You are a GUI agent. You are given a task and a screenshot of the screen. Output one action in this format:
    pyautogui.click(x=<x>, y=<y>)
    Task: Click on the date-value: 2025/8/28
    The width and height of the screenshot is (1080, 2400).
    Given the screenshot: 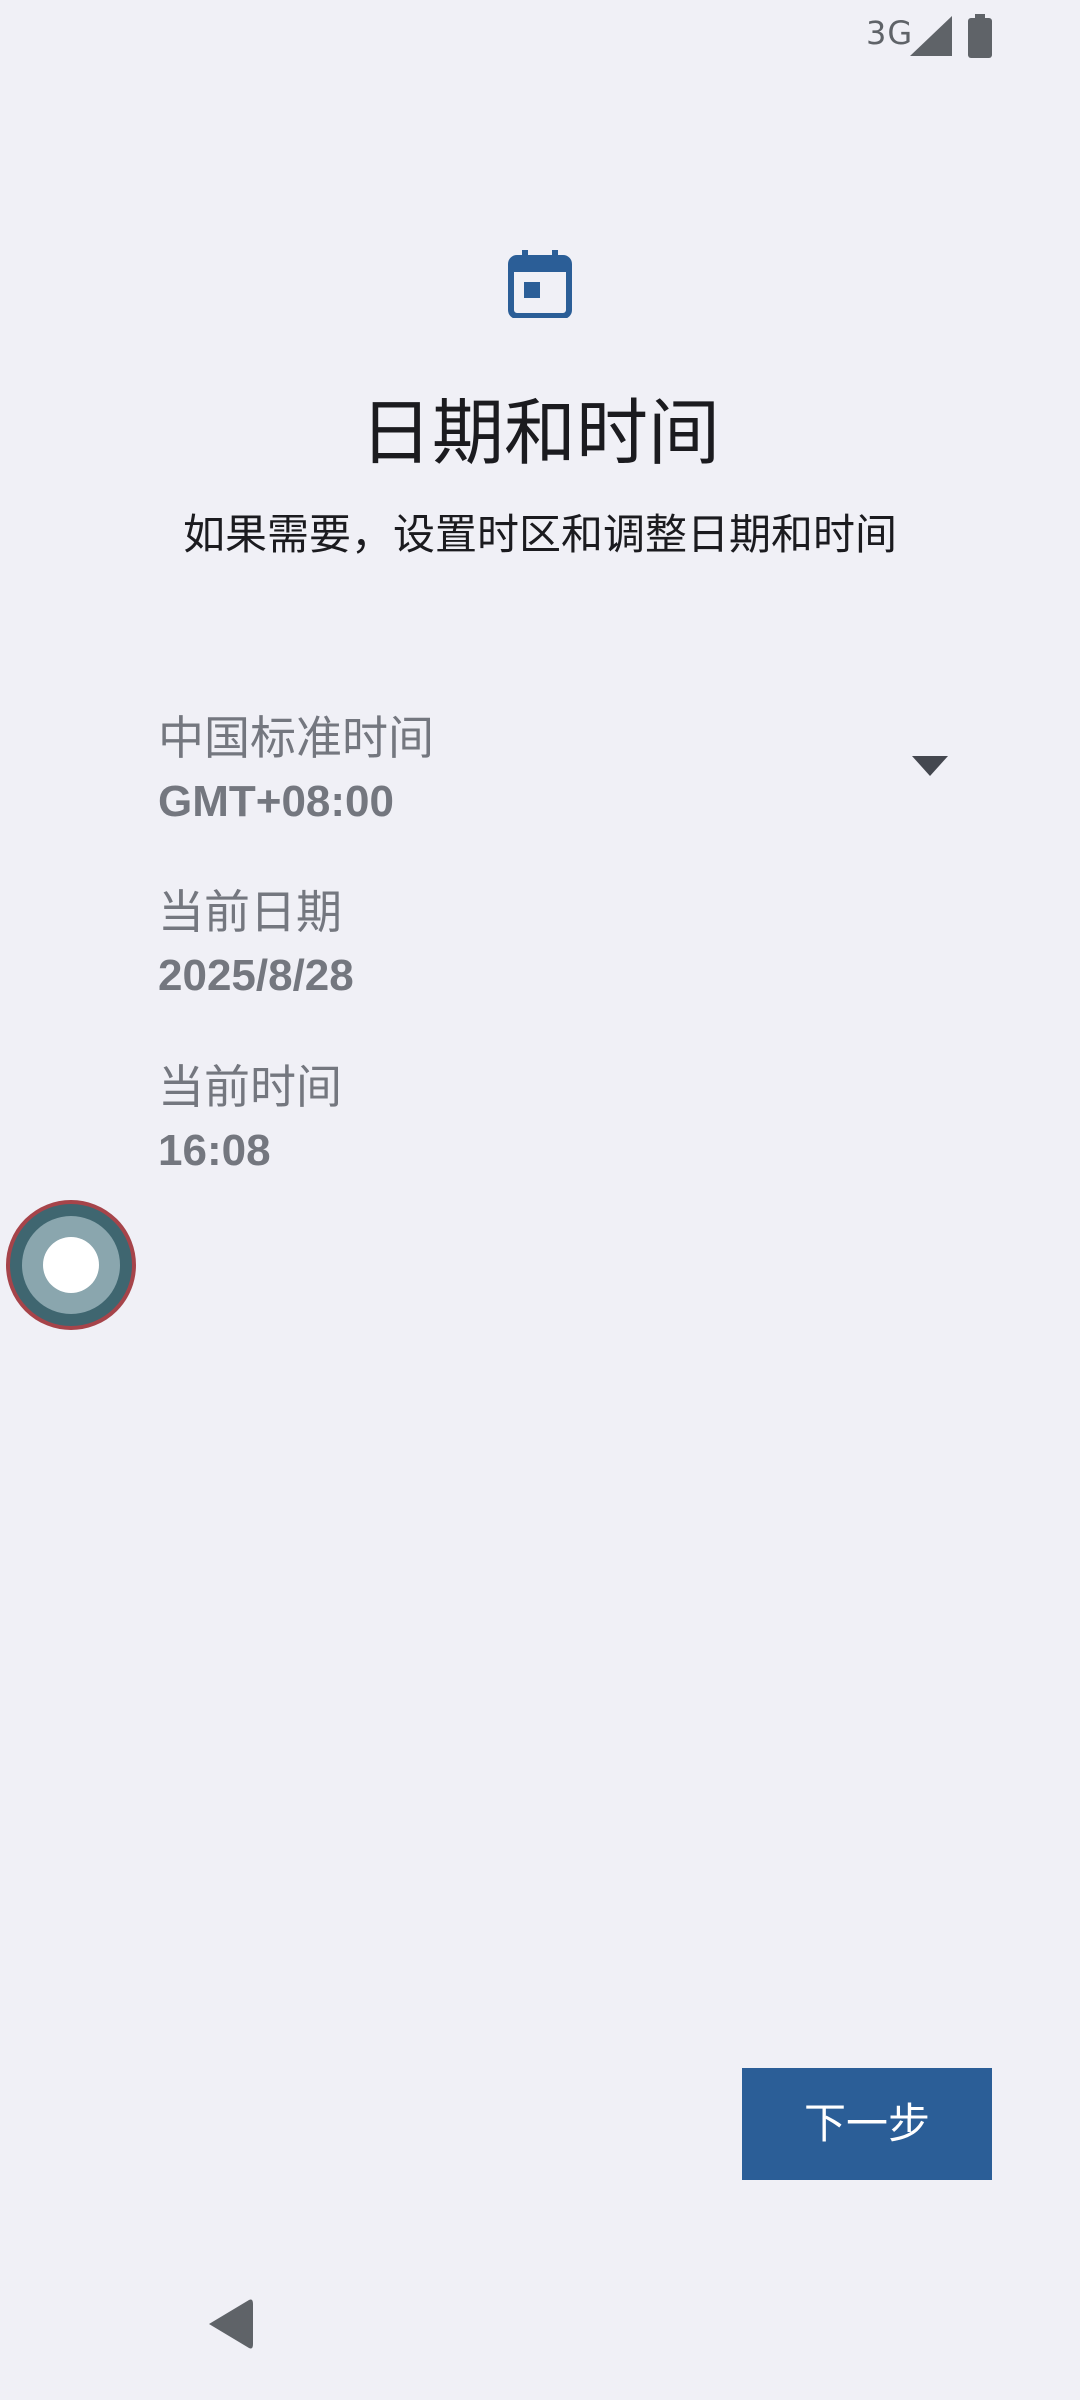 What is the action you would take?
    pyautogui.click(x=256, y=975)
    